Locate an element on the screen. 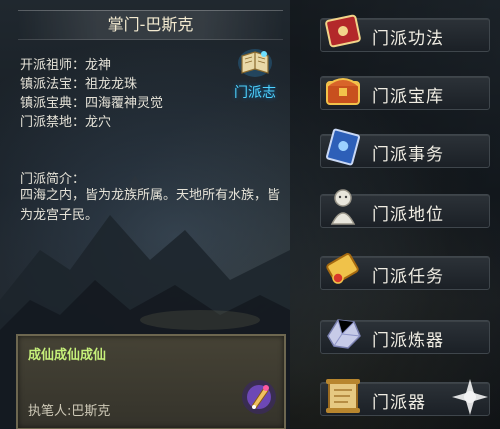 The height and width of the screenshot is (429, 500). edit-brush-icon is located at coordinates (259, 397).